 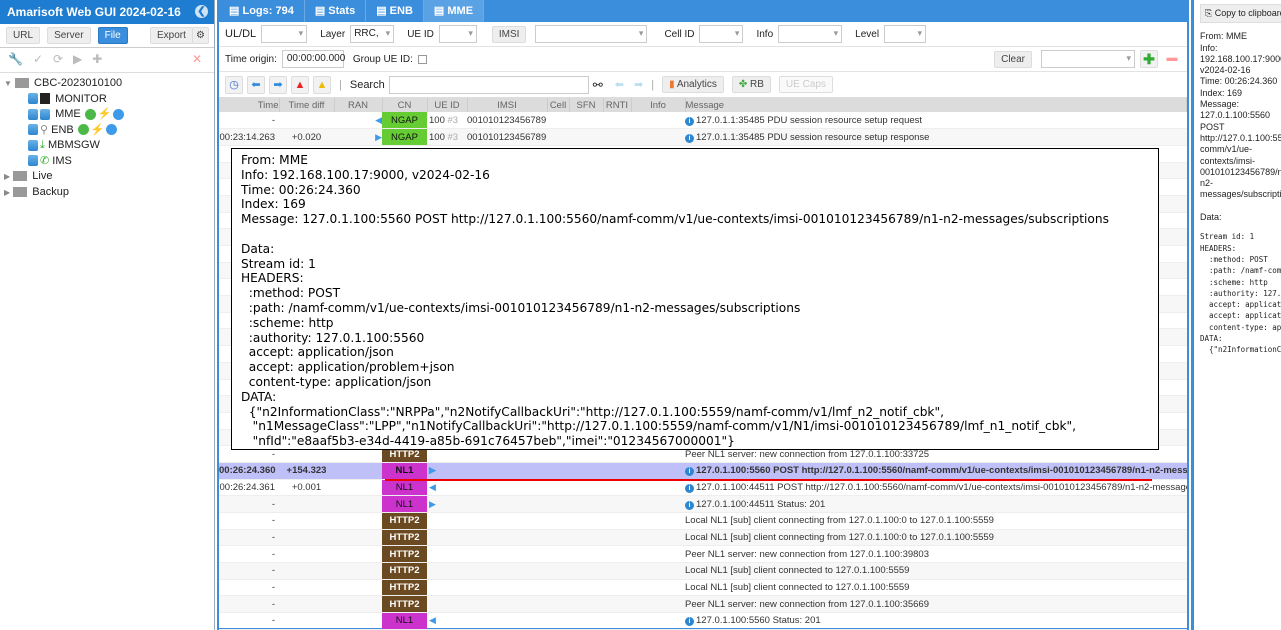 What do you see at coordinates (21, 83) in the screenshot?
I see `folder-icon` at bounding box center [21, 83].